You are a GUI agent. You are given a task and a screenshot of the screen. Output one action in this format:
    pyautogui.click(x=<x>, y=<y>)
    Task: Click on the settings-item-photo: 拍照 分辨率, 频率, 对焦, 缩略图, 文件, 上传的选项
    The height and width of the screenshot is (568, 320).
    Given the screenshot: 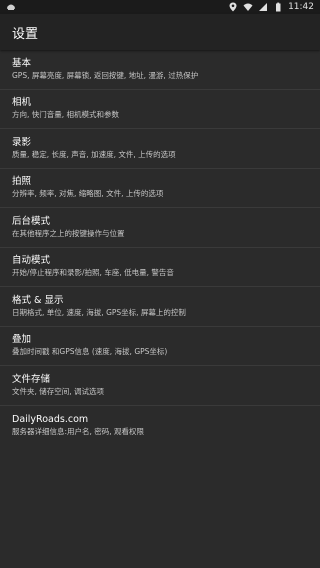 What is the action you would take?
    pyautogui.click(x=160, y=188)
    